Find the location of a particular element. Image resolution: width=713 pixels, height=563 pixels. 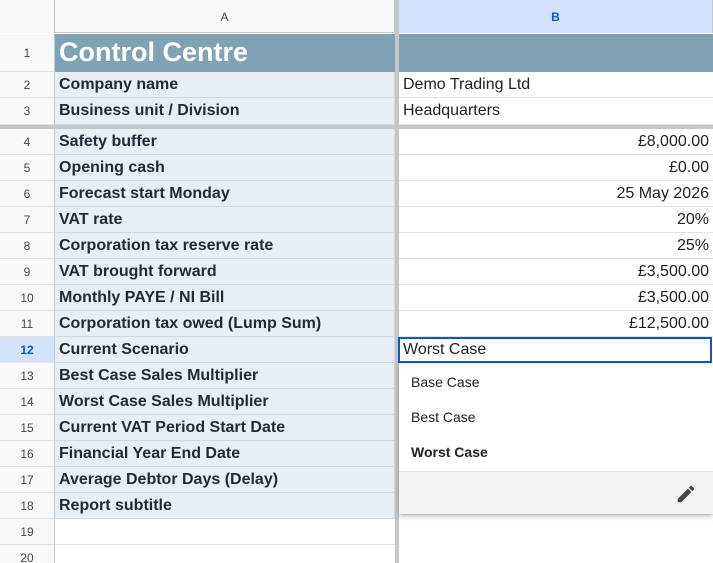

table-row: 8 Corporation tax reserve rate 25% is located at coordinates (356, 246).